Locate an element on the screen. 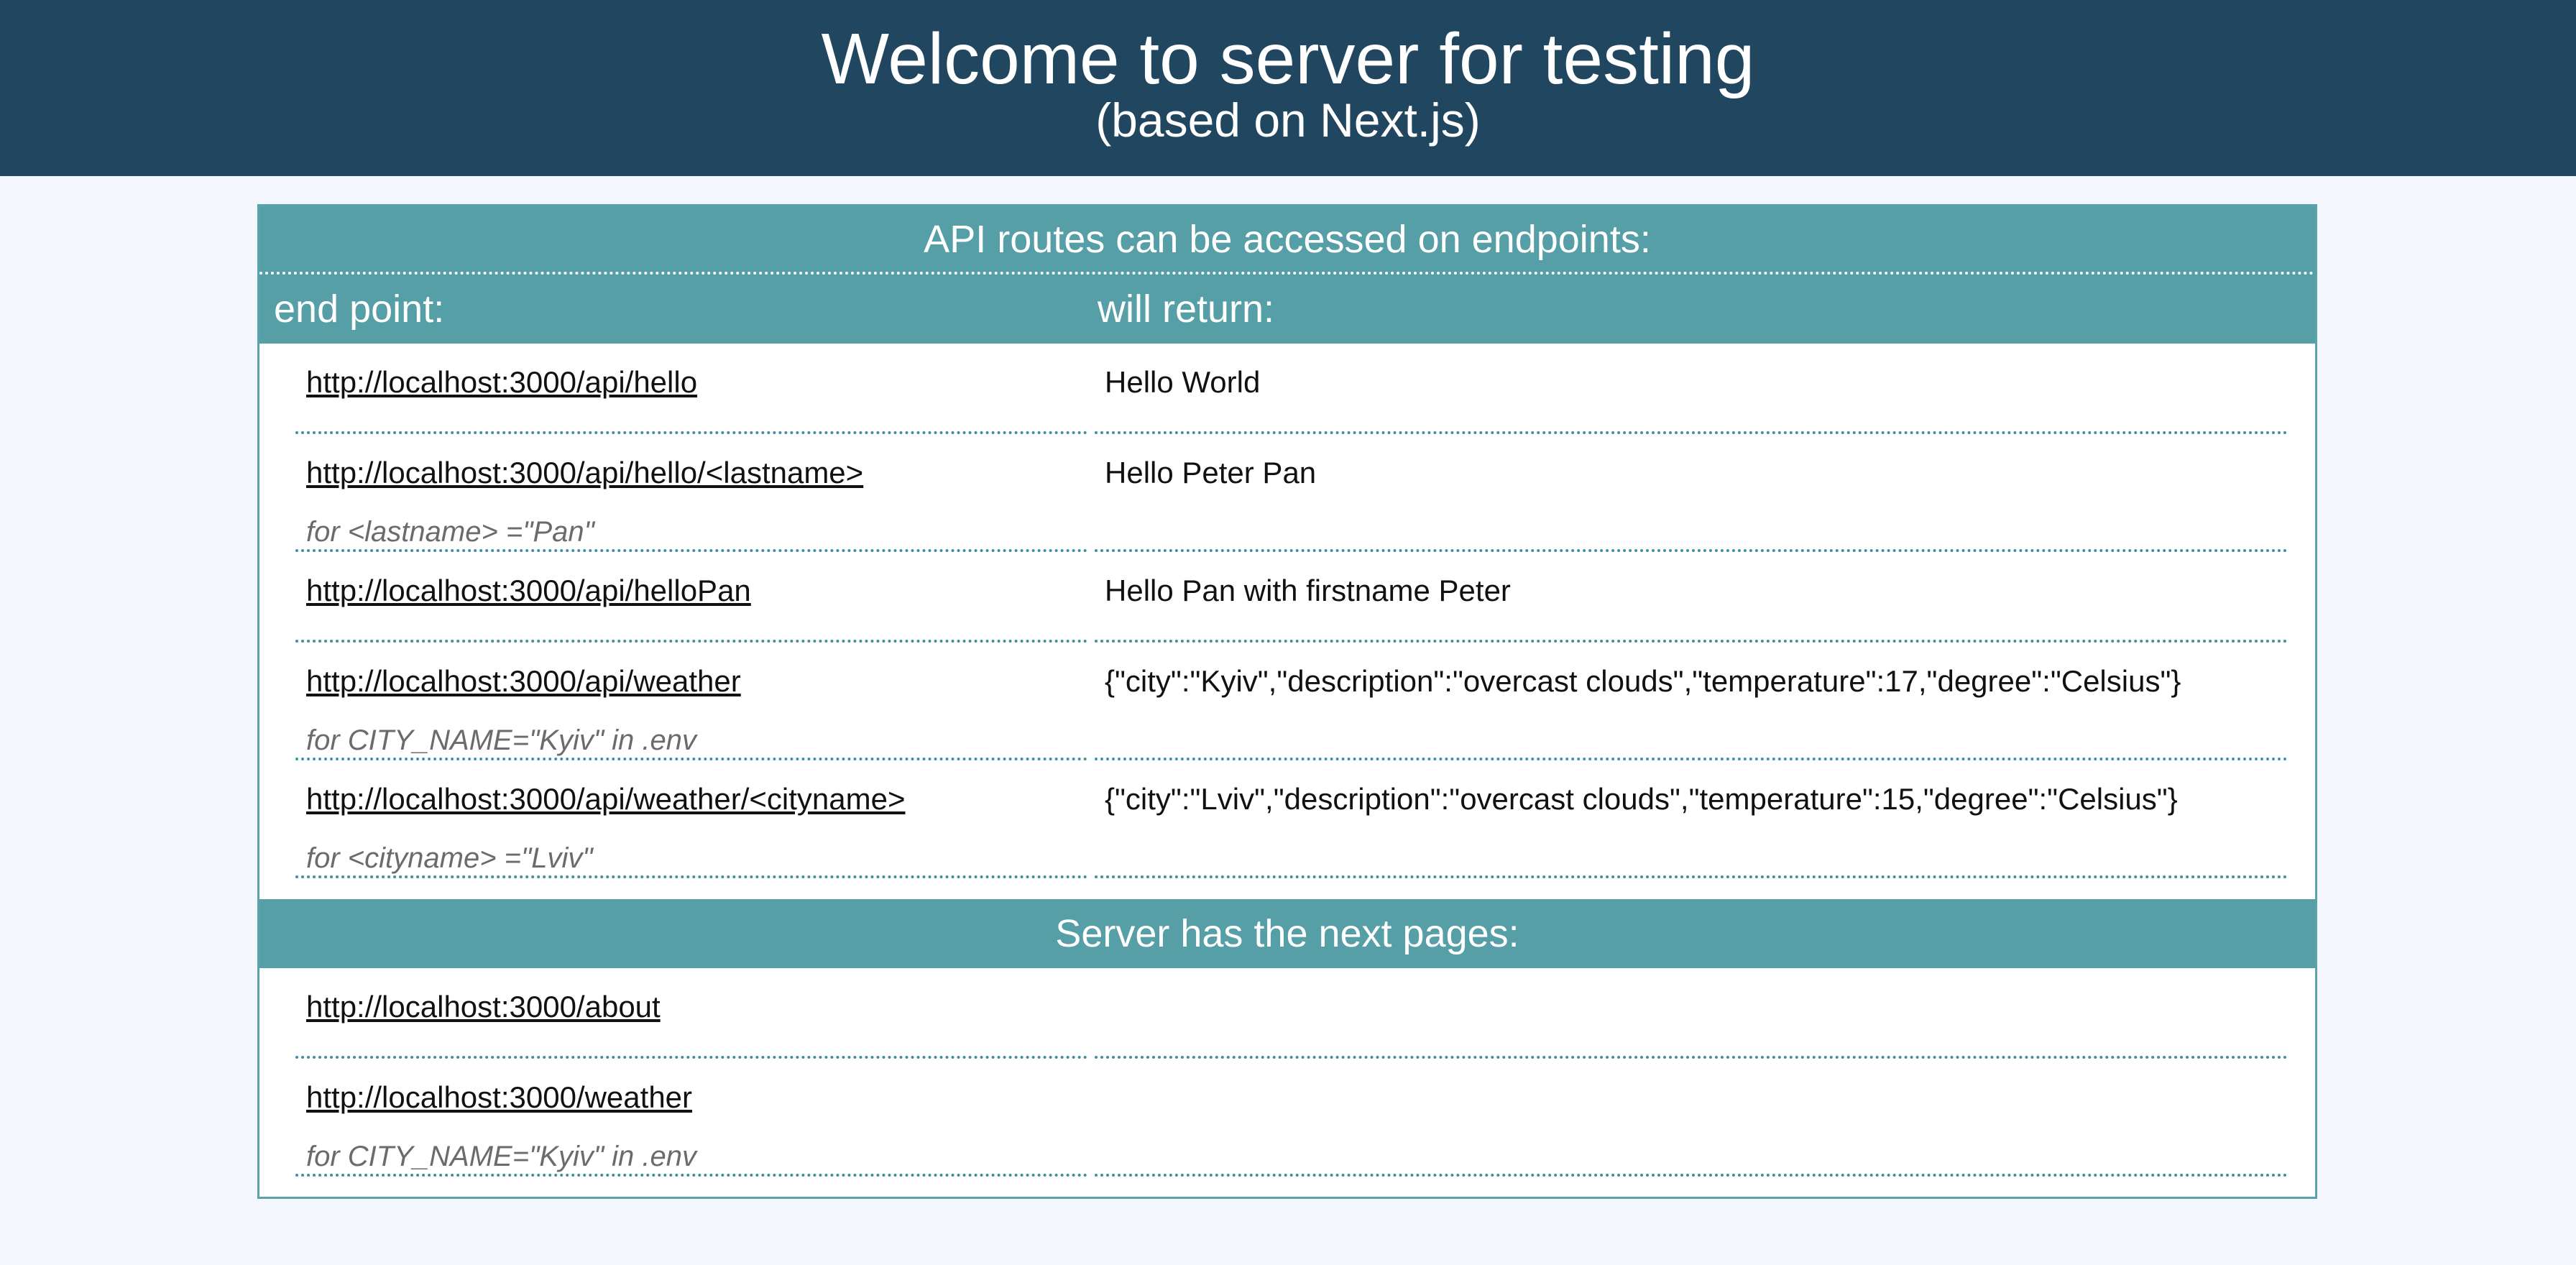 This screenshot has width=2576, height=1265. page-title: Welcome to server for testing is located at coordinates (1288, 59).